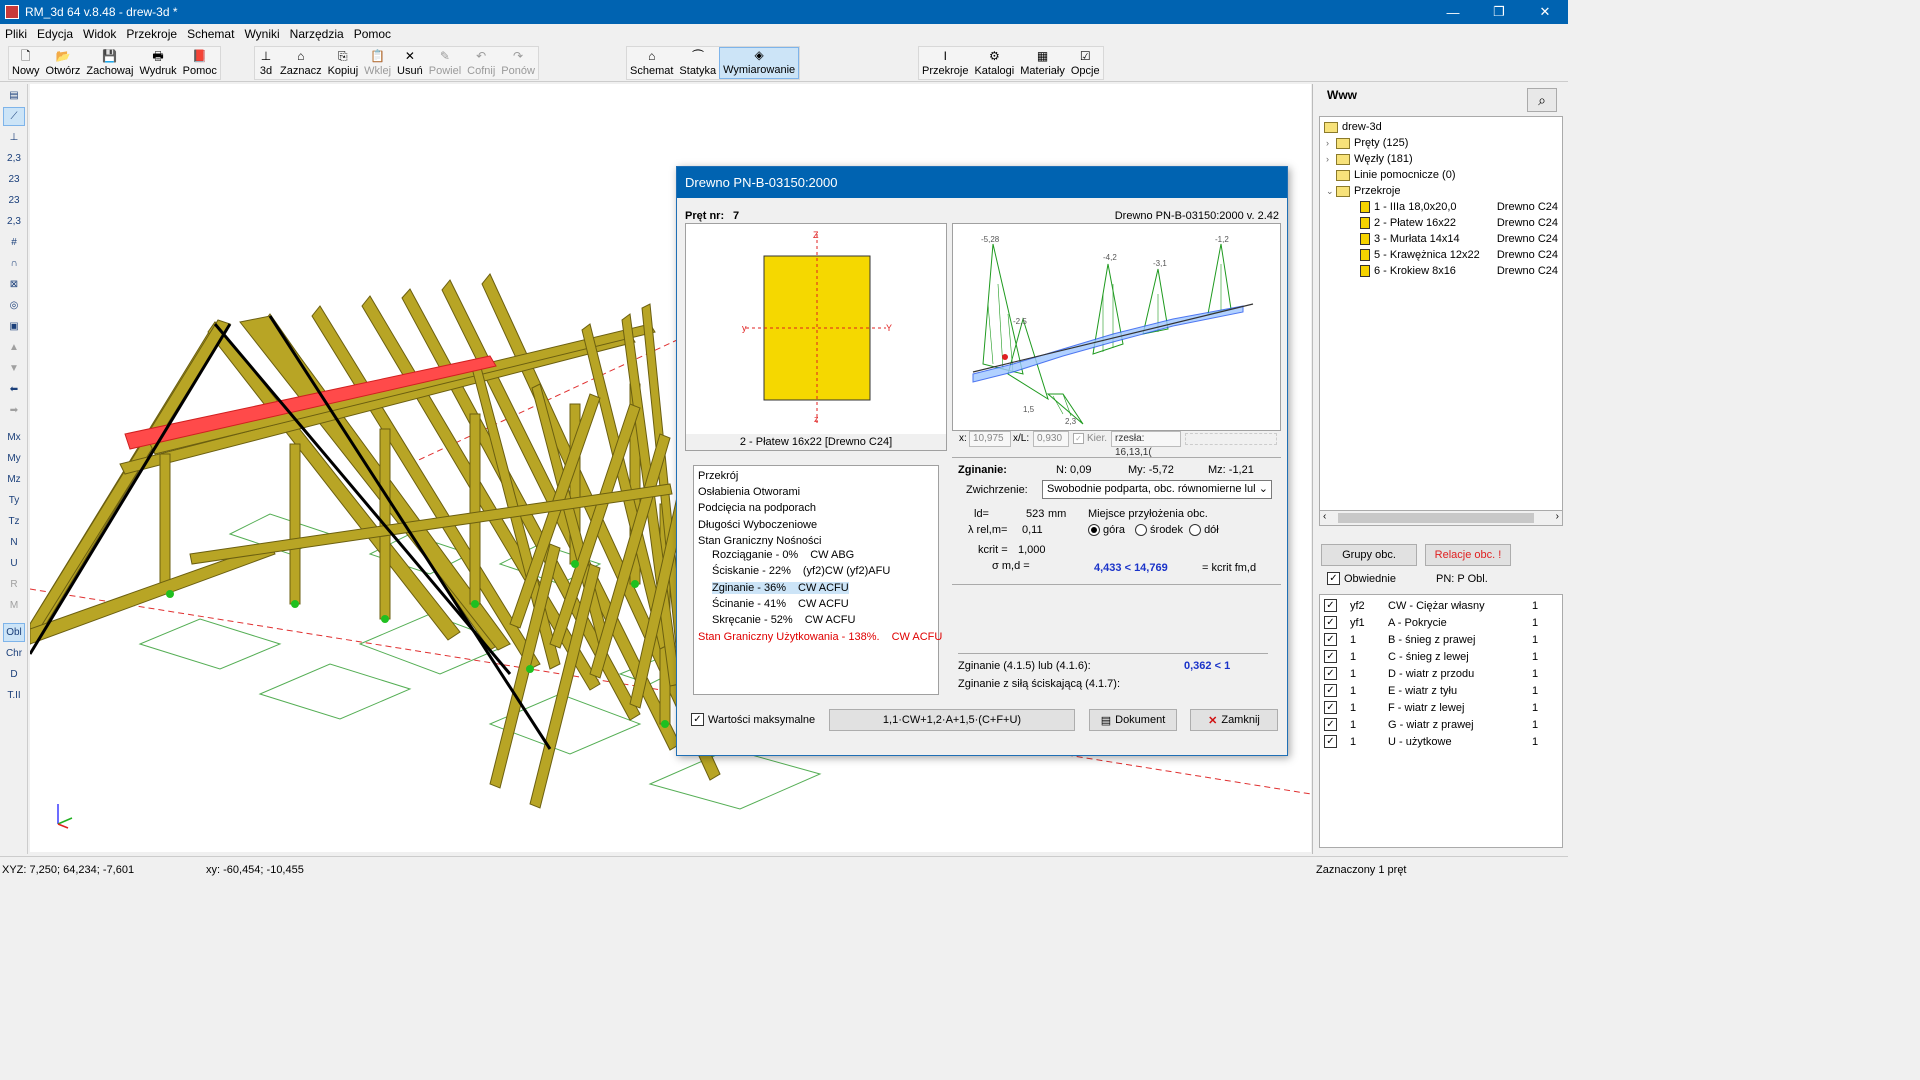  I want to click on check-header: Przekrój, so click(718, 476).